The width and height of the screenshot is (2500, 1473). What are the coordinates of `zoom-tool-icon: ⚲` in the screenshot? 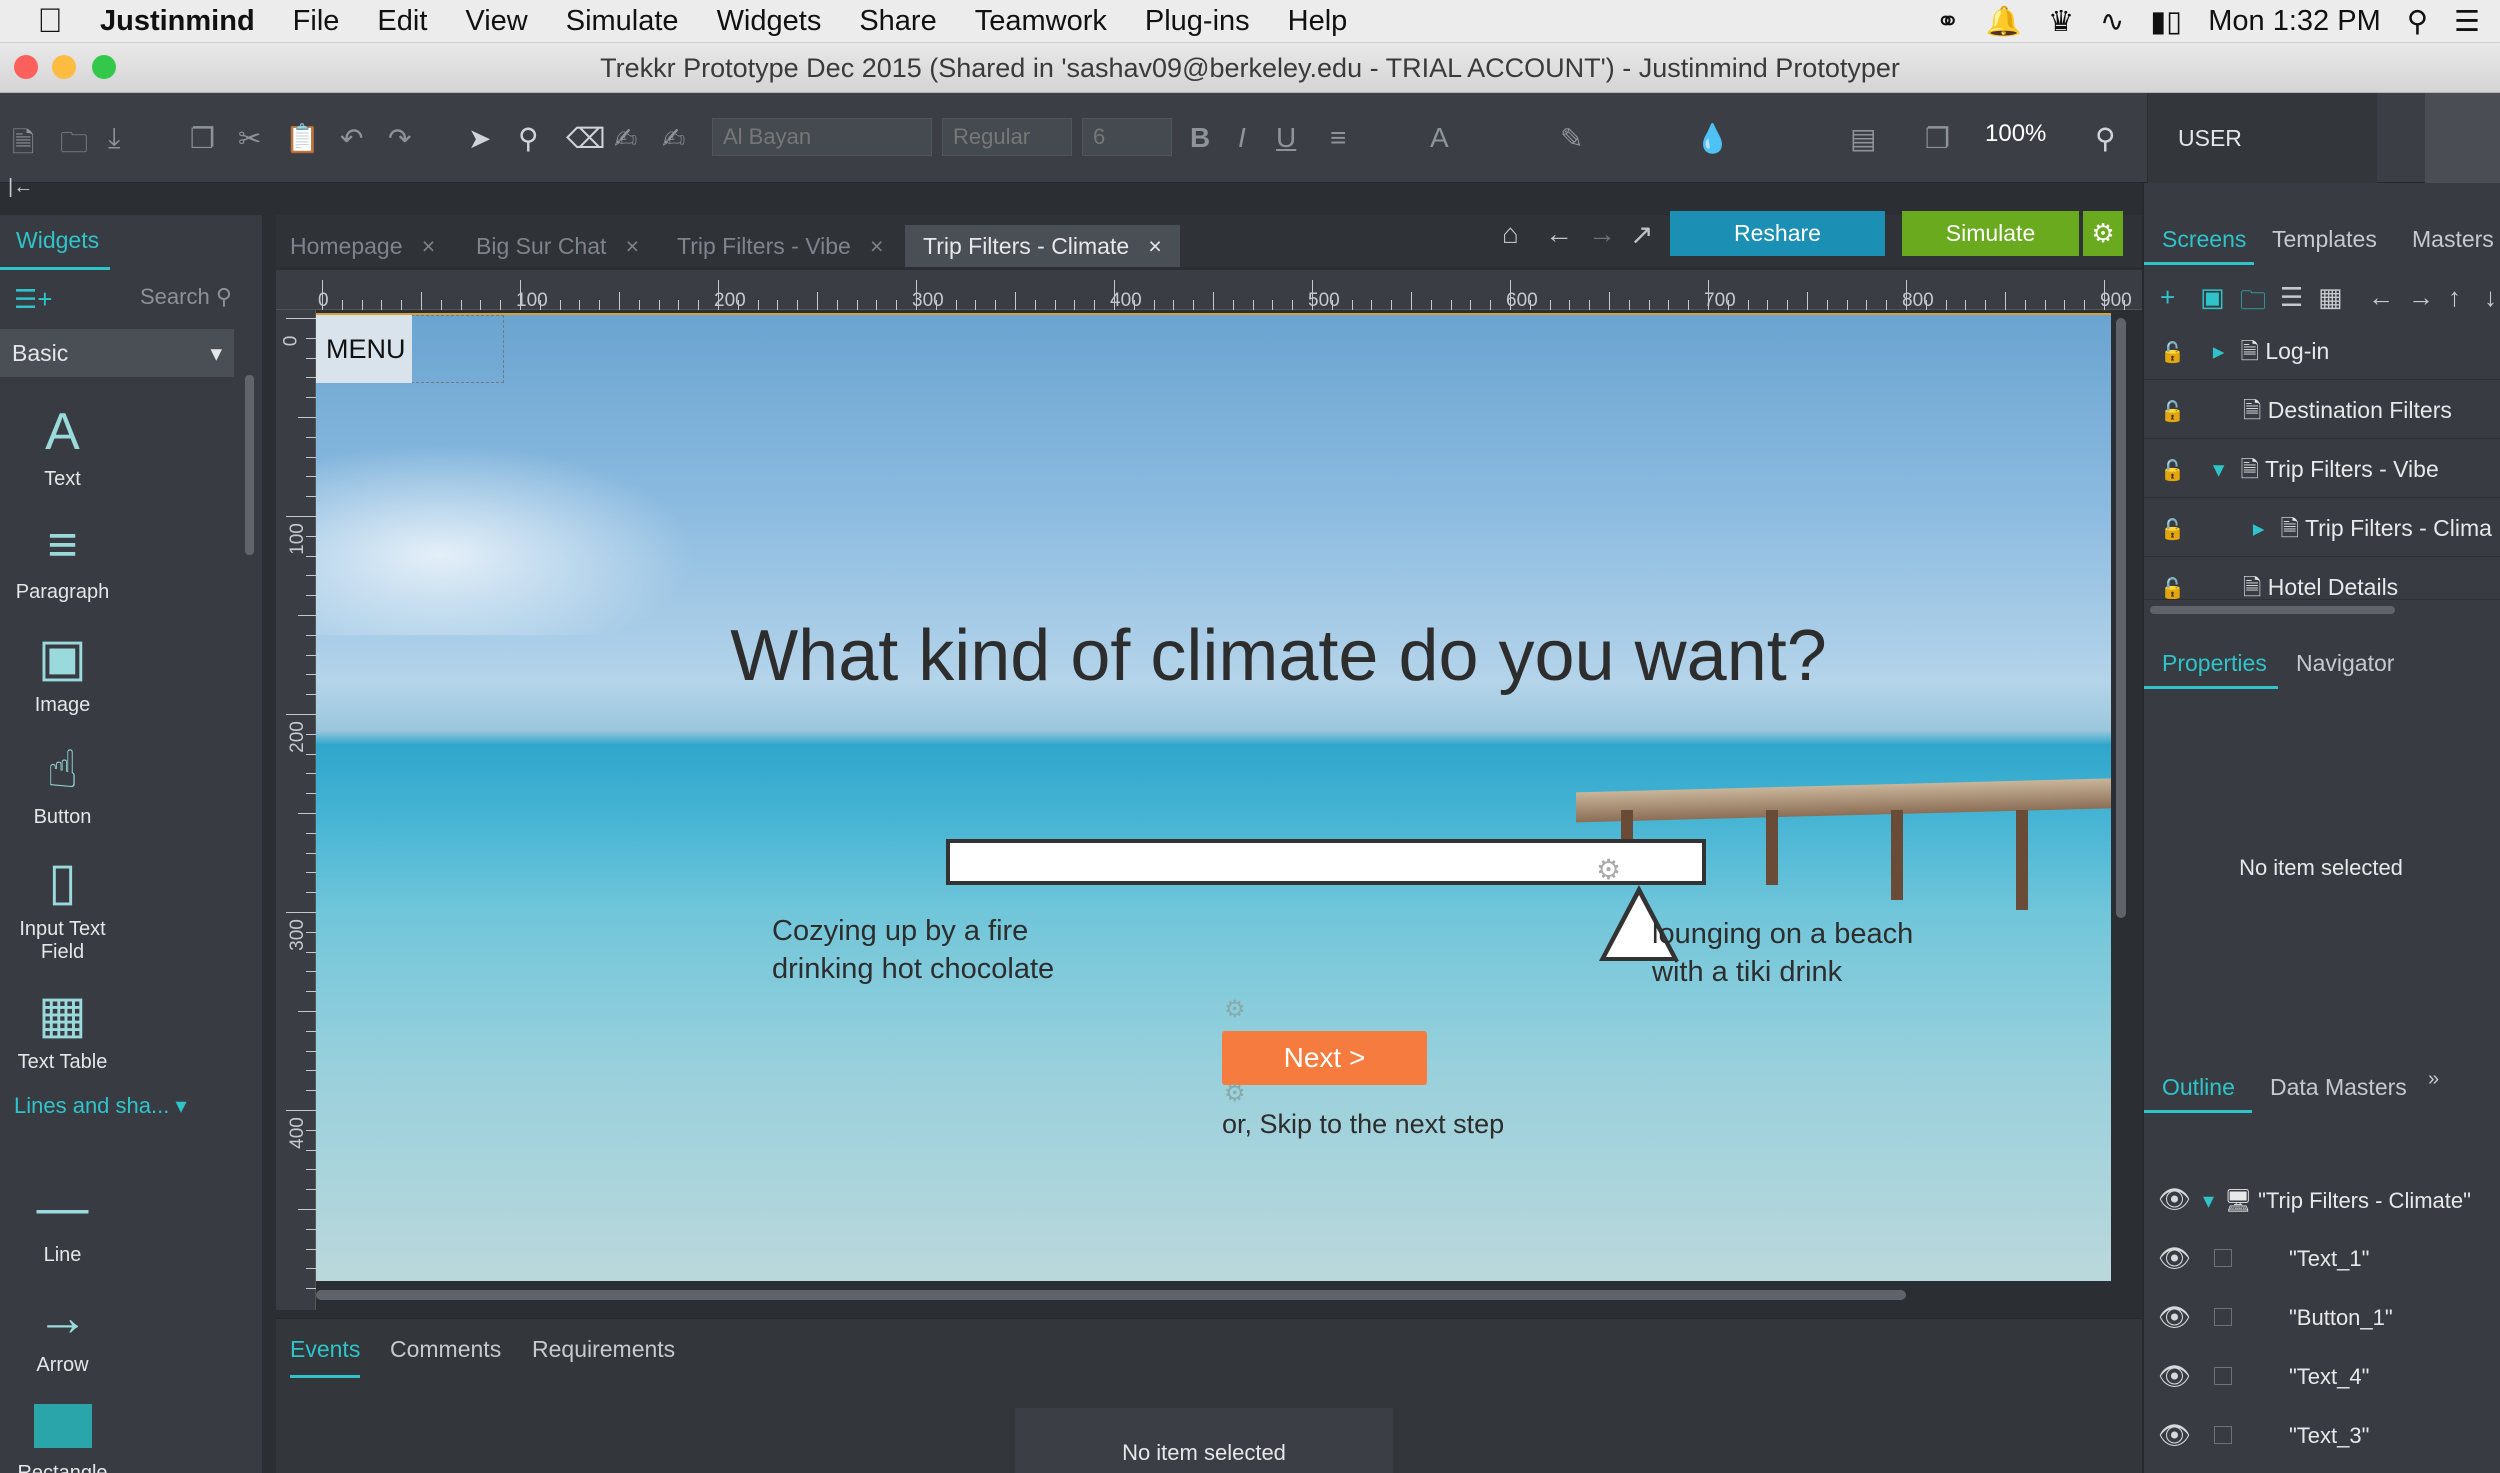 It's located at (528, 138).